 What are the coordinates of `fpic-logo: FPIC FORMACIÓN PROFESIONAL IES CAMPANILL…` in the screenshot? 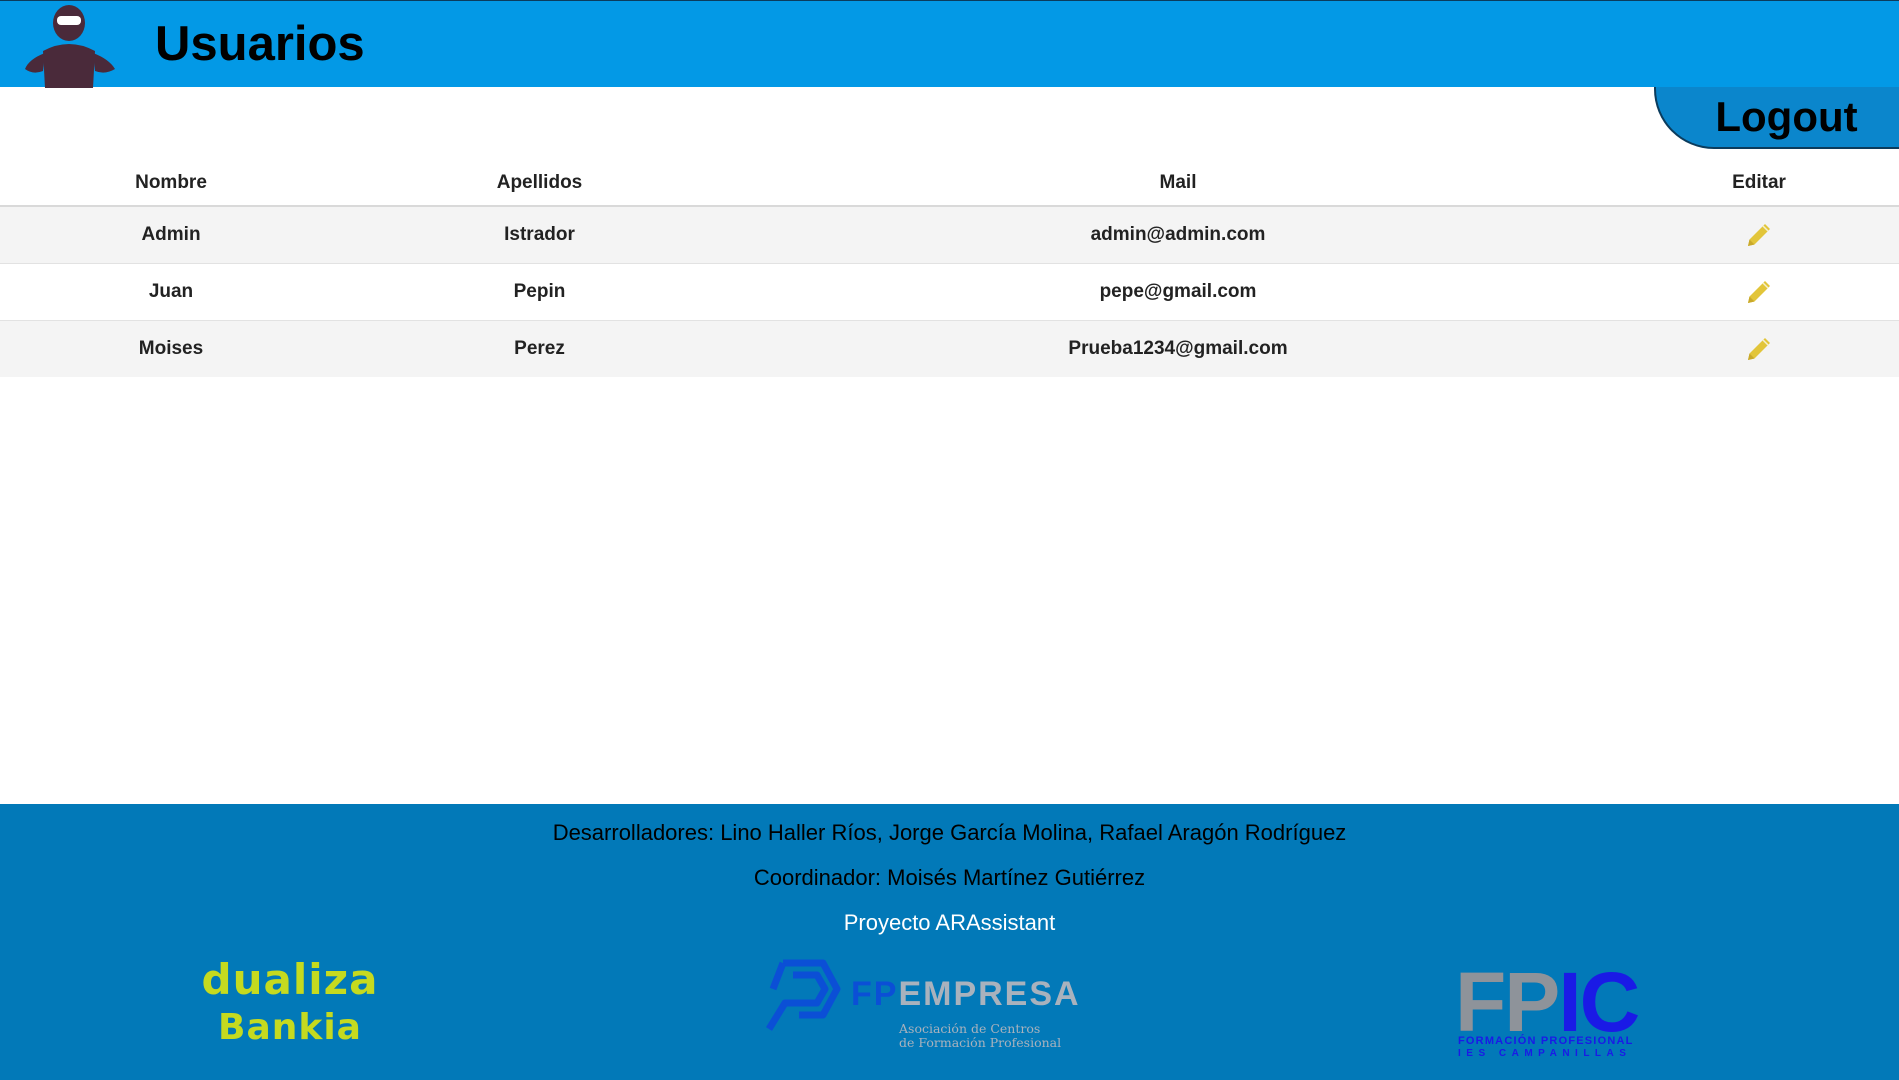 It's located at (1548, 1010).